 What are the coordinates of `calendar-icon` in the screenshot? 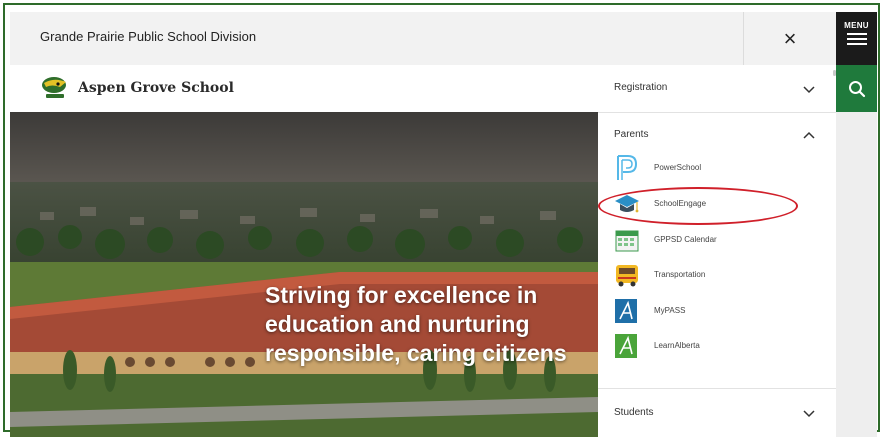 It's located at (627, 241).